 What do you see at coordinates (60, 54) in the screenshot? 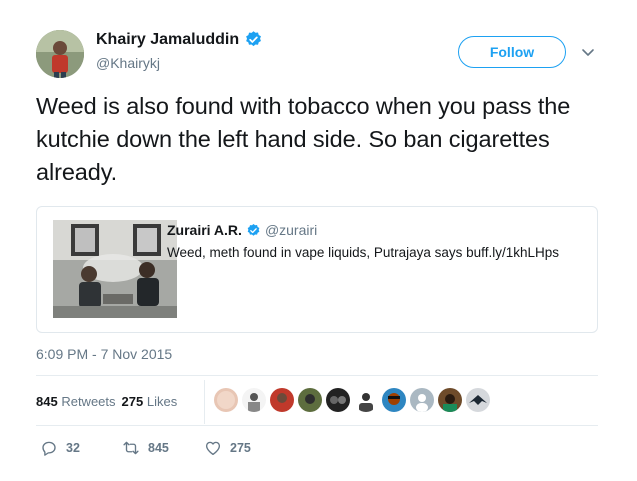
I see `author-avatar` at bounding box center [60, 54].